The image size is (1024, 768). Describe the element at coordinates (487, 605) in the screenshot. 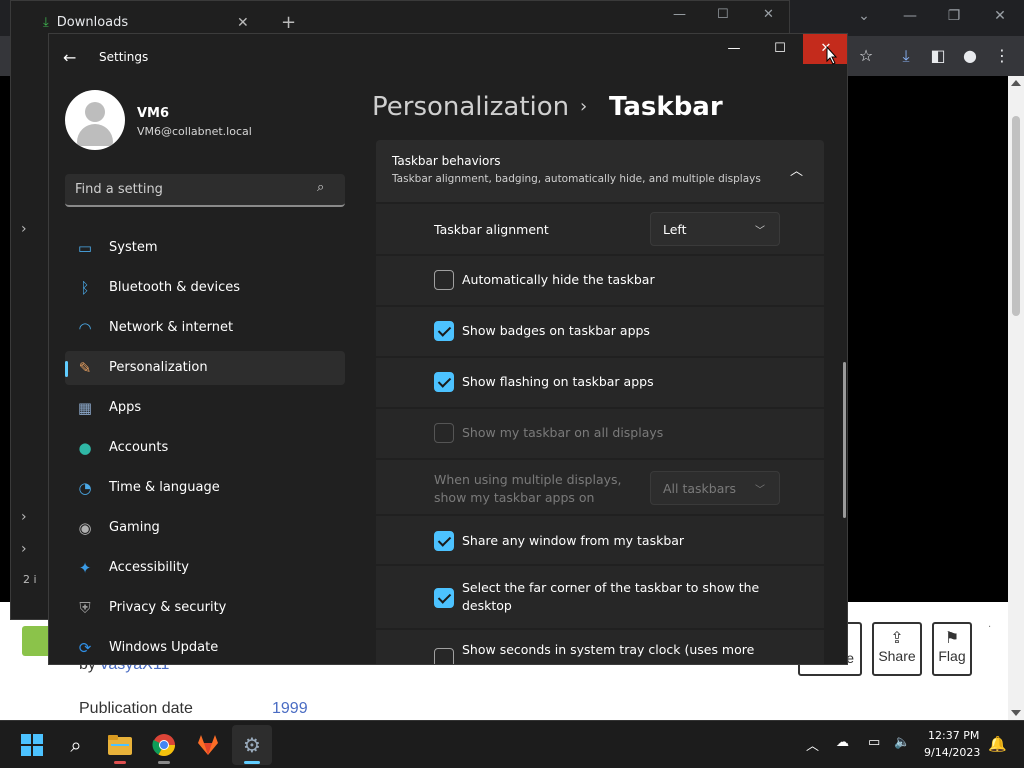

I see `option-label: desktop` at that location.